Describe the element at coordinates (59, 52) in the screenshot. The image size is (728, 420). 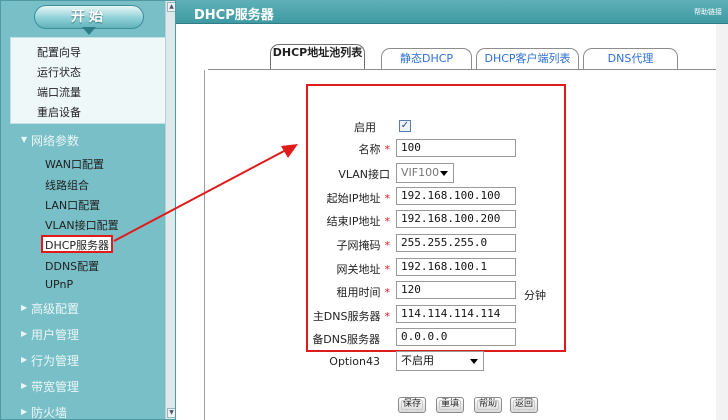
I see `sidebar-item-setup-wizard: 配置向导` at that location.